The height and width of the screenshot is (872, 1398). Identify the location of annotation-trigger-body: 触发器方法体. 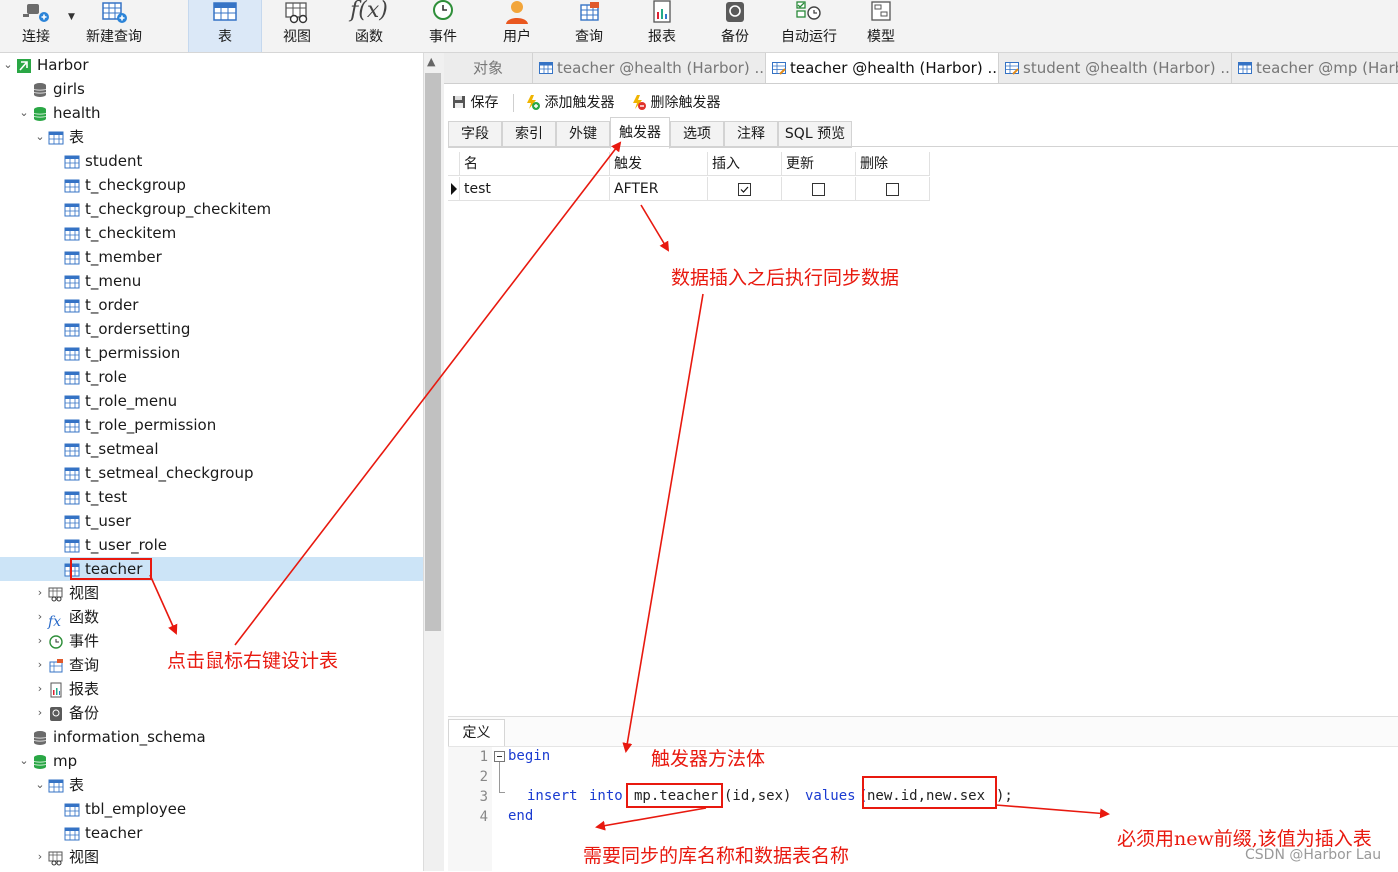
(708, 759).